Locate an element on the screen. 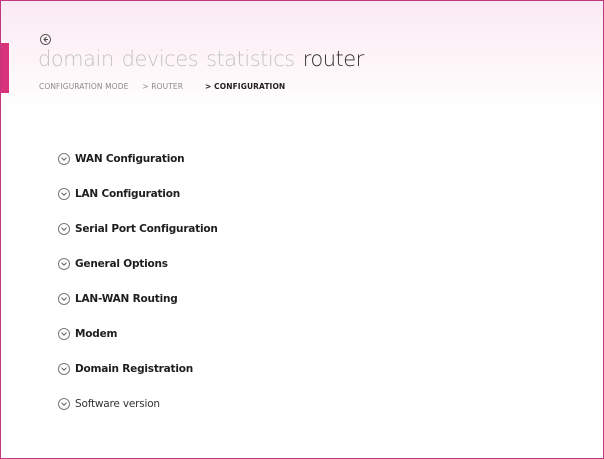 The image size is (604, 459). accent-bar is located at coordinates (5, 68).